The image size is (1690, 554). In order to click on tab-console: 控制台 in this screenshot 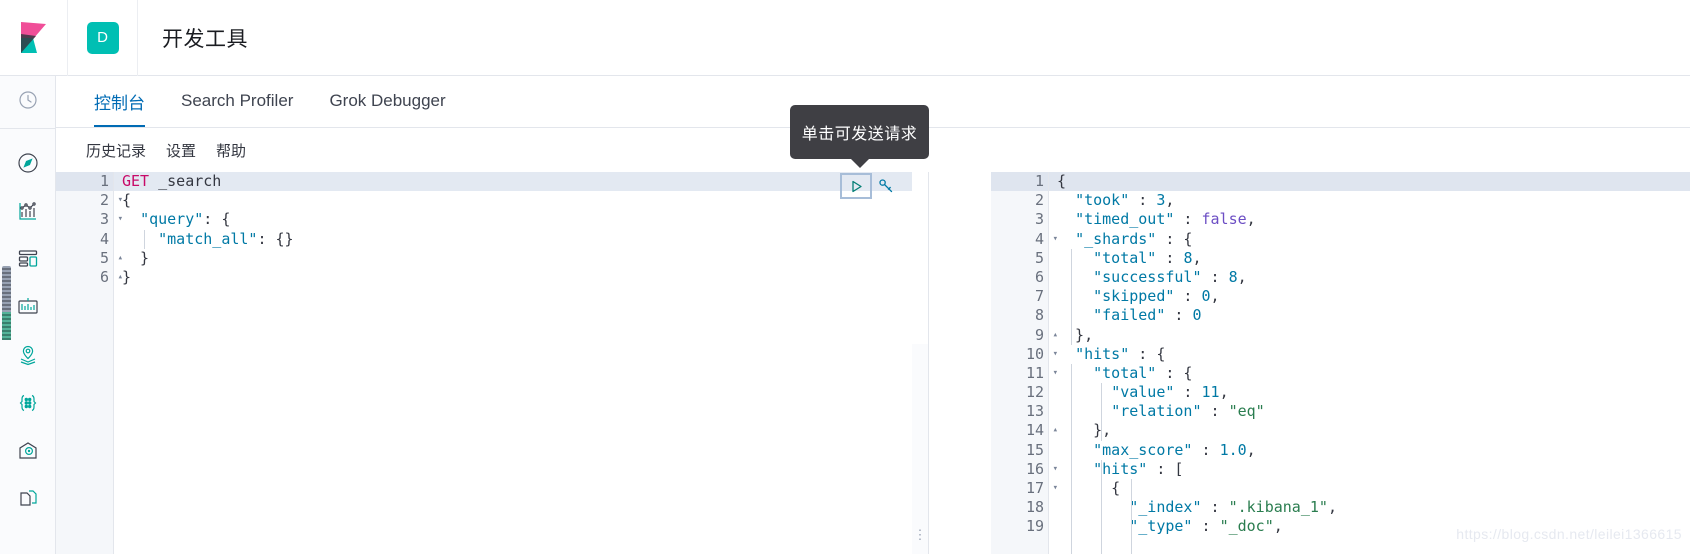, I will do `click(119, 101)`.